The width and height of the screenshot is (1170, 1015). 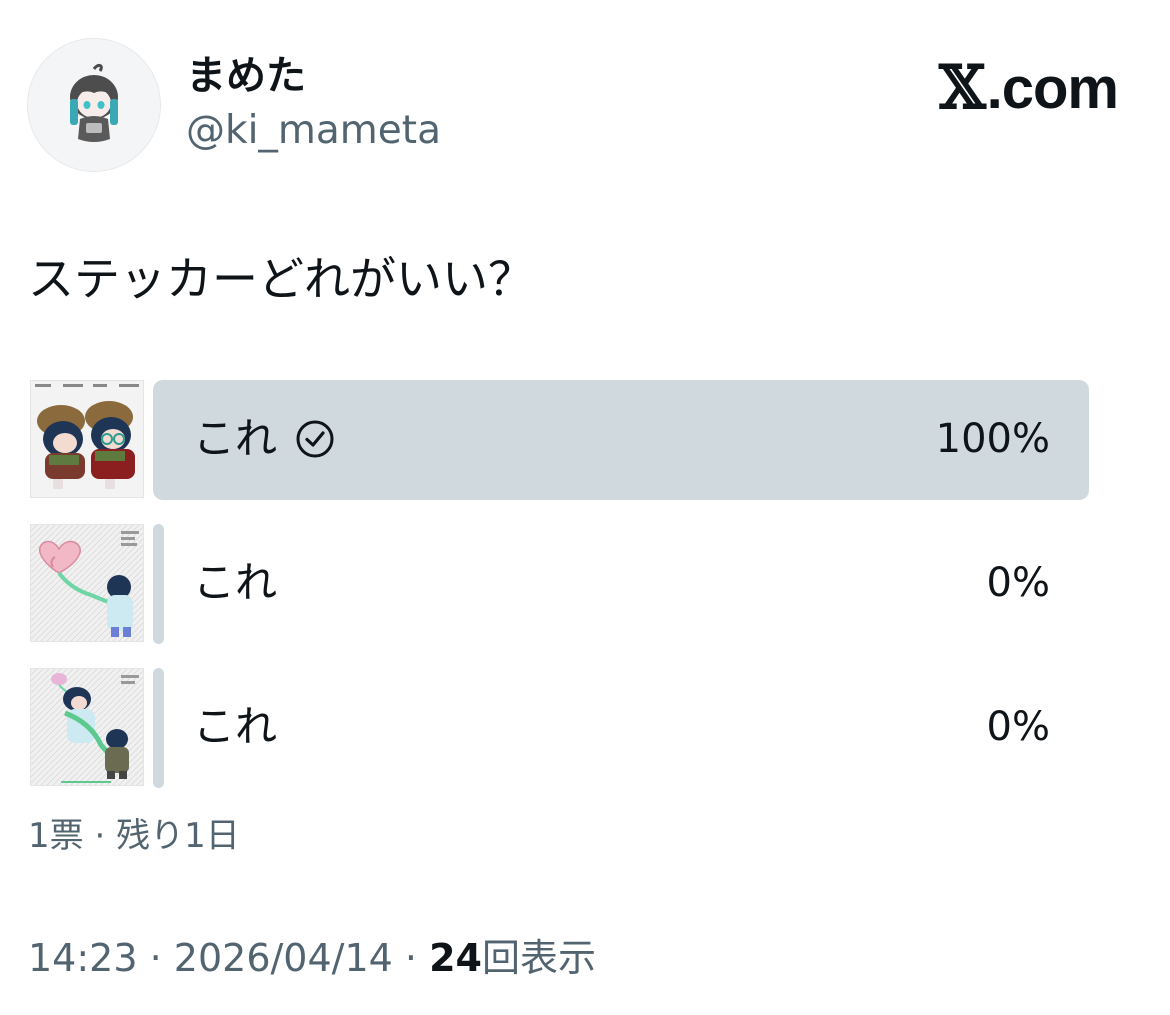 What do you see at coordinates (455, 958) in the screenshot?
I see `views-count: 24` at bounding box center [455, 958].